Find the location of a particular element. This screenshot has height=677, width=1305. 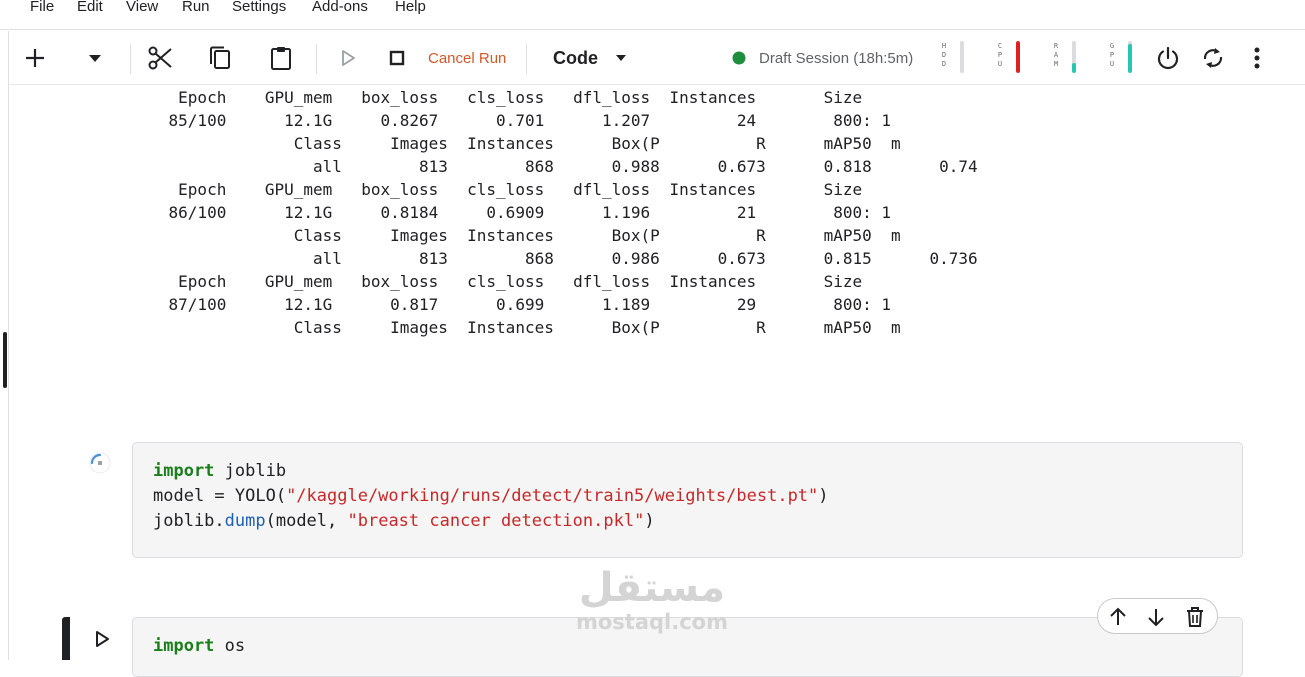

plus-icon is located at coordinates (35, 58).